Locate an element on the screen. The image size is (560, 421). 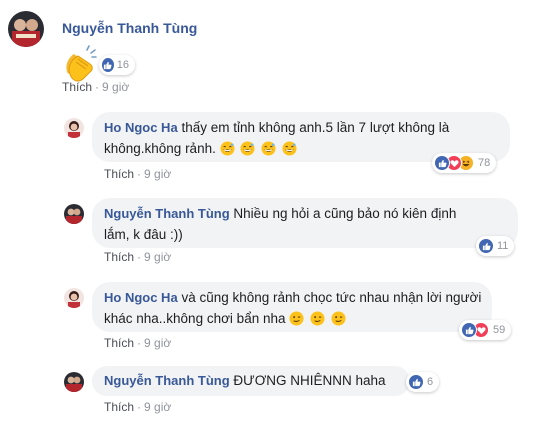
comment-text: Nhiều ng hỏi a cũng bảo nó kiên định is located at coordinates (345, 213).